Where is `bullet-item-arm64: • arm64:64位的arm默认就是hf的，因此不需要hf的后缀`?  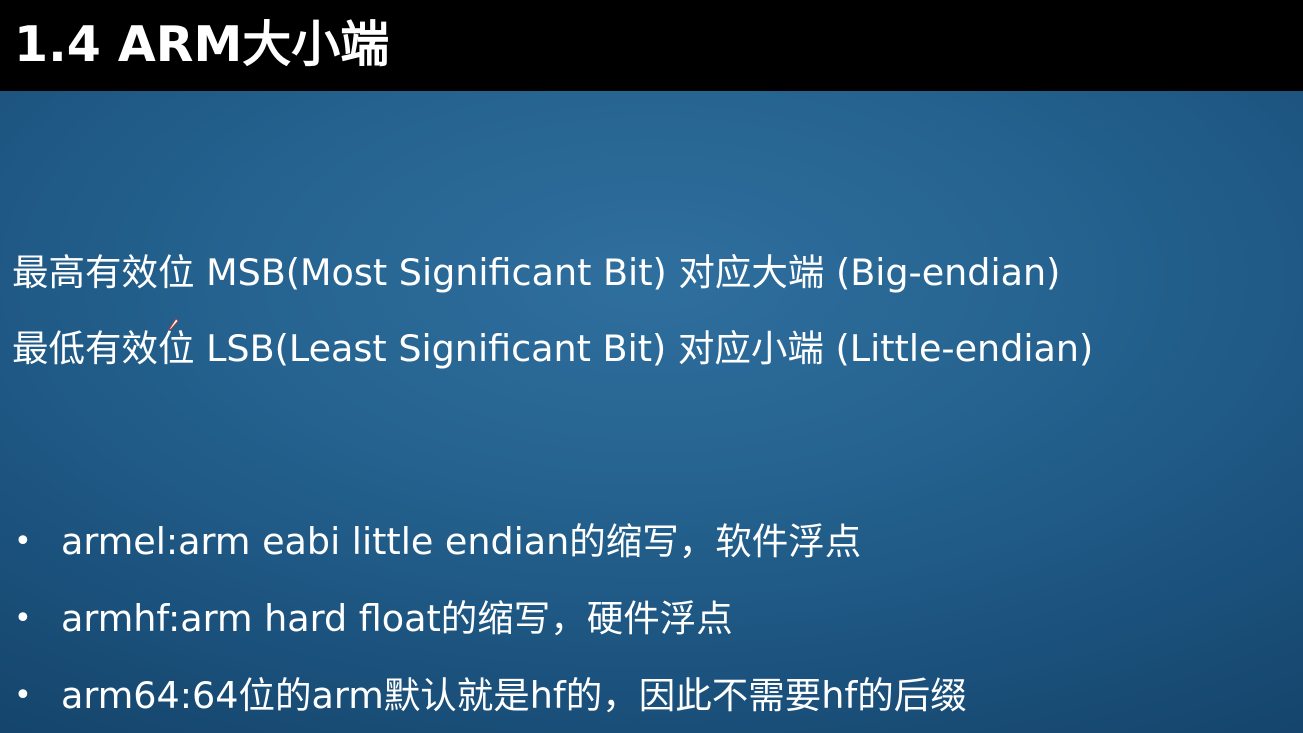 bullet-item-arm64: • arm64:64位的arm默认就是hf的，因此不需要hf的后缀 is located at coordinates (490, 696).